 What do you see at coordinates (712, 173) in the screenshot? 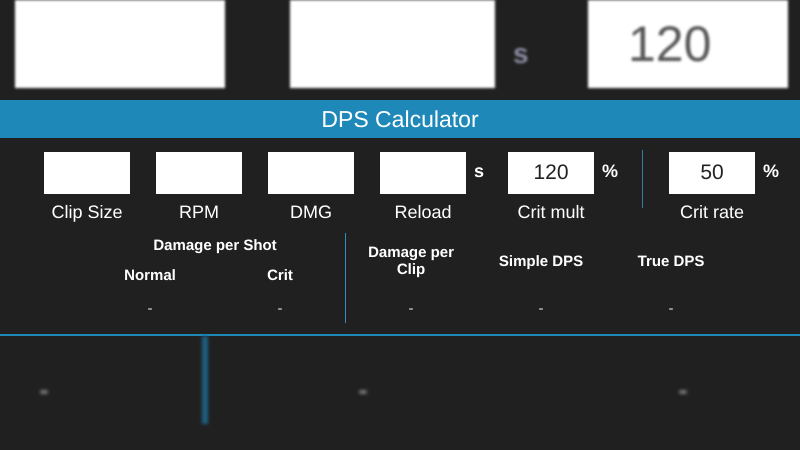
I see `input-field: 50` at bounding box center [712, 173].